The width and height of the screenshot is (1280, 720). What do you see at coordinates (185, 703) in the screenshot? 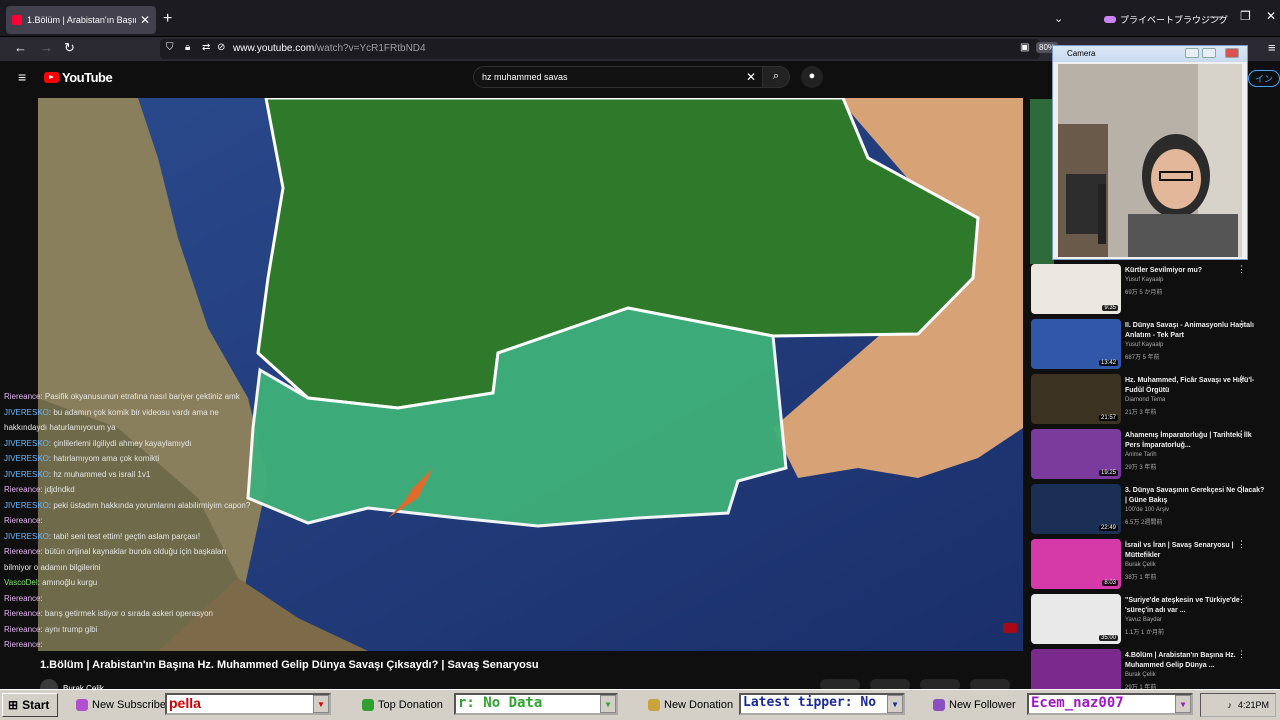
I see `new-subscriber-value: pella` at bounding box center [185, 703].